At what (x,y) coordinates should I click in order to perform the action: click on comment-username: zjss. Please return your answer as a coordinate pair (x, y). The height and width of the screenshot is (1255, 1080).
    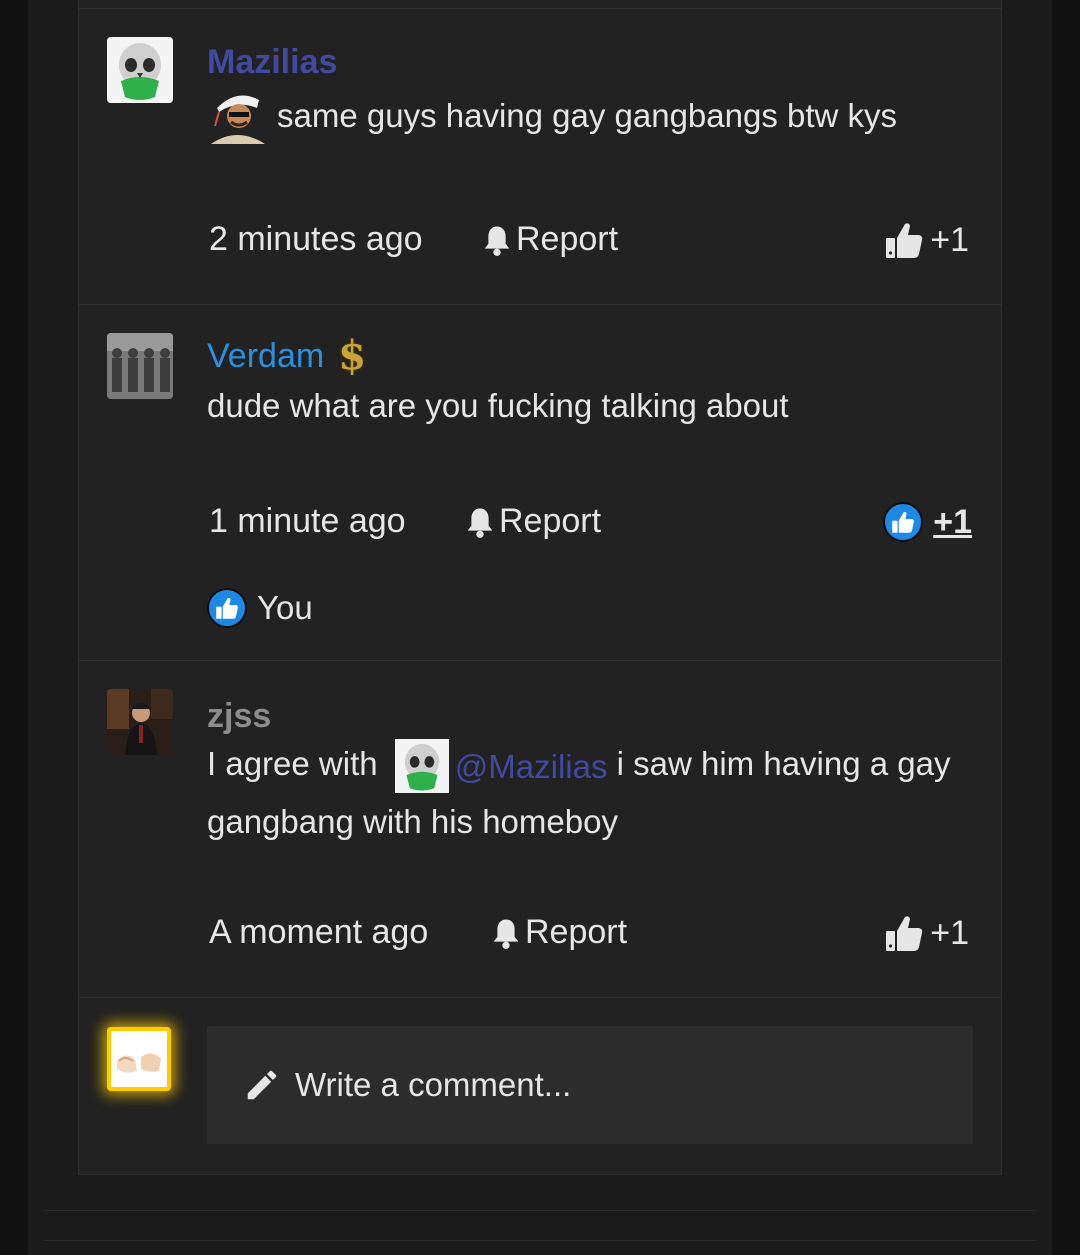
    Looking at the image, I should click on (589, 716).